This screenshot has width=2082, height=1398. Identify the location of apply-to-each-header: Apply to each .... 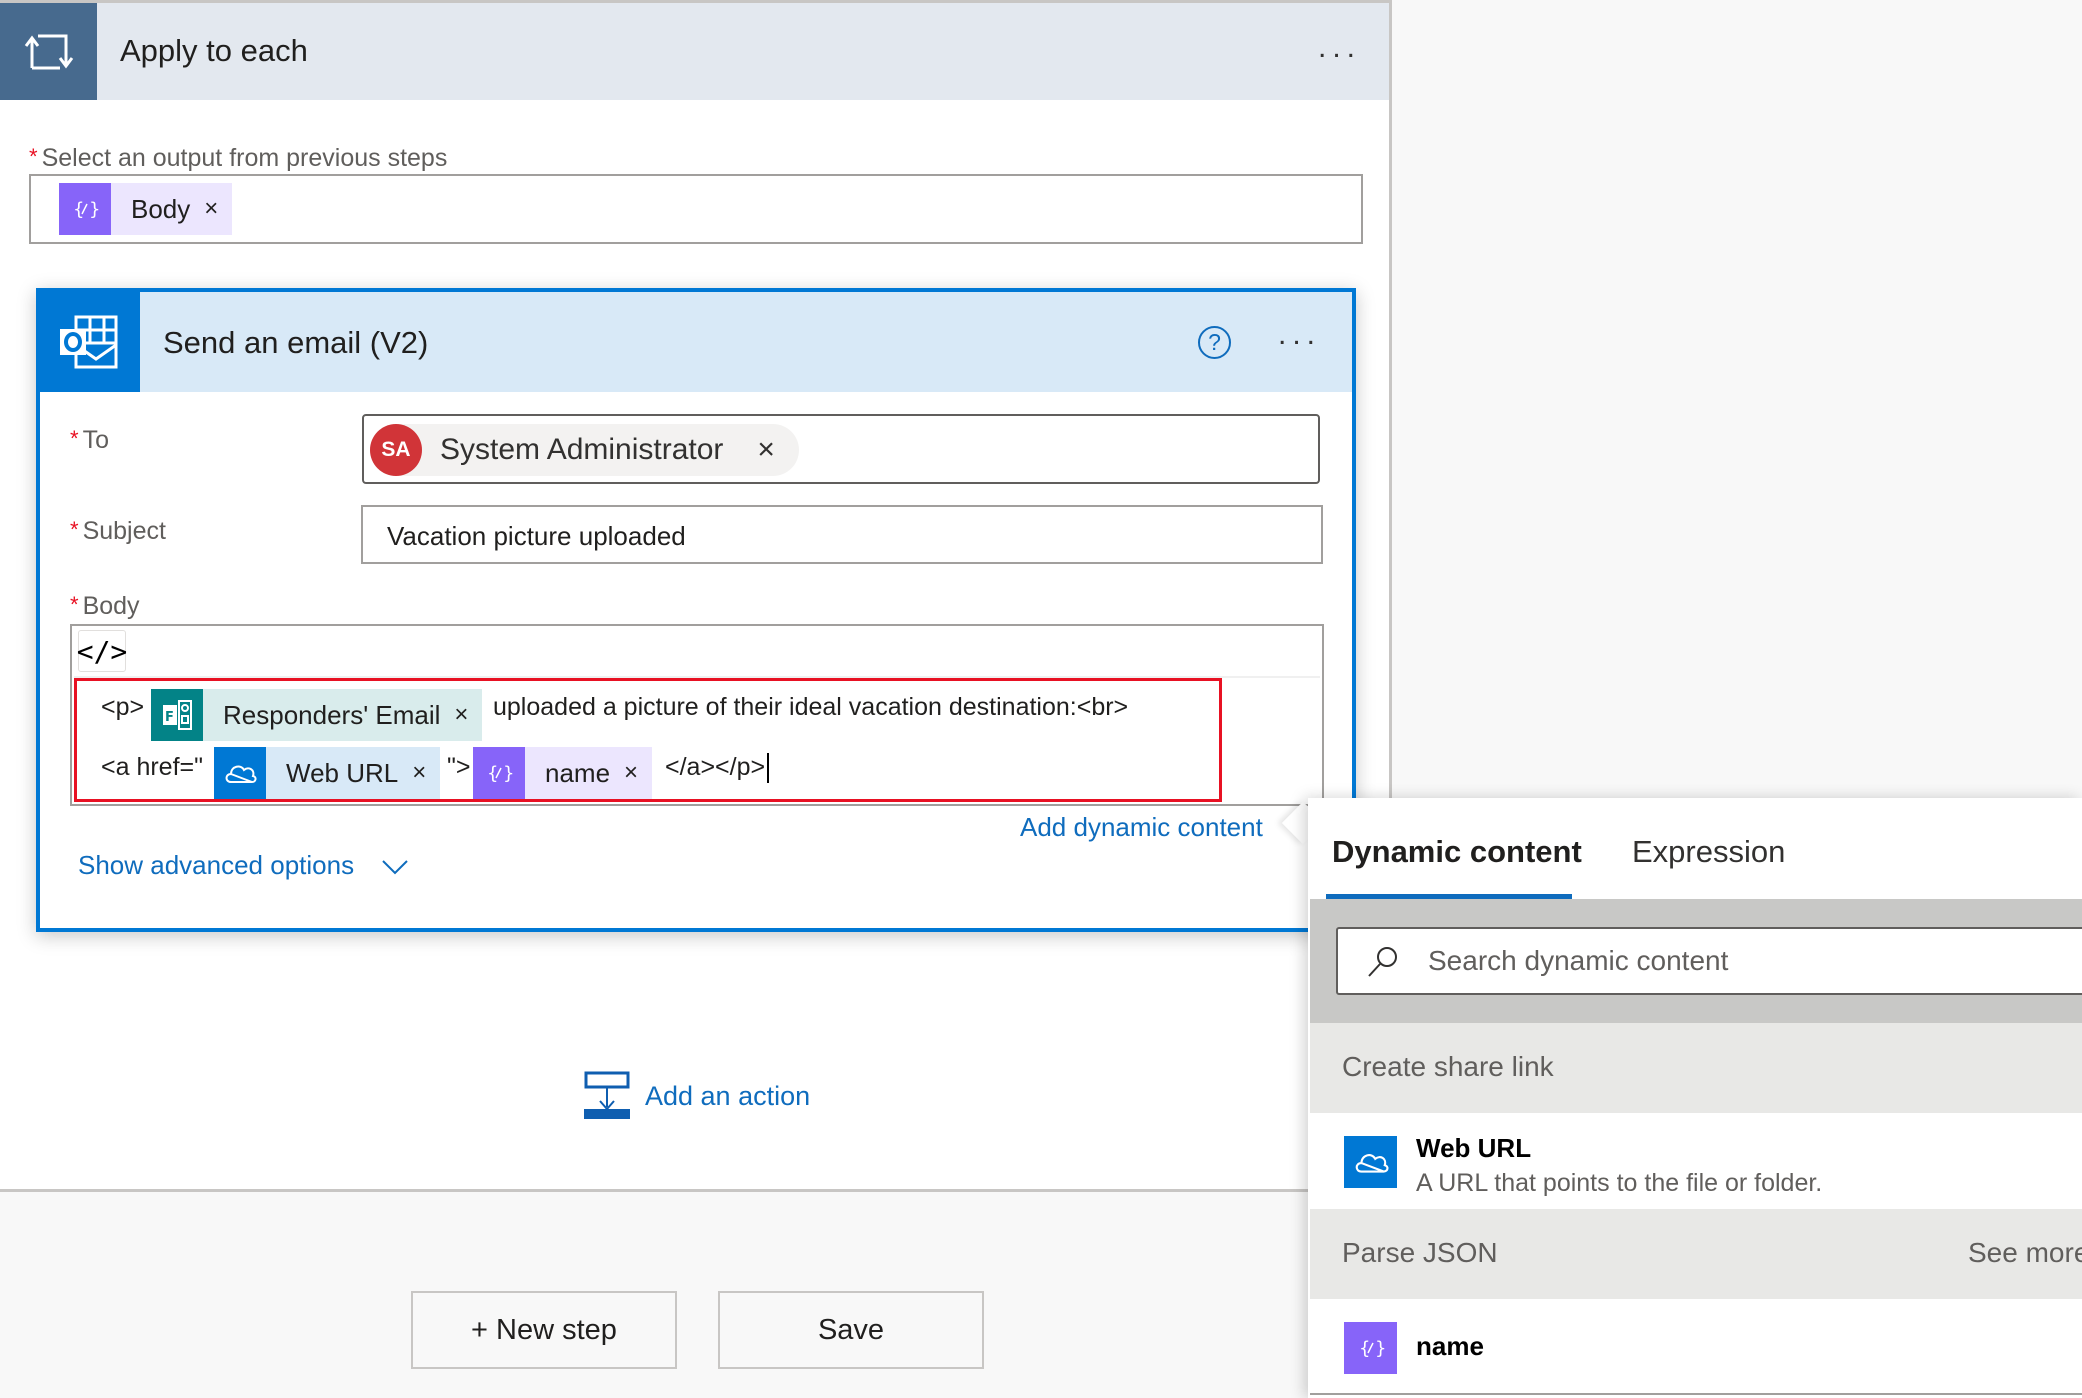
(694, 51).